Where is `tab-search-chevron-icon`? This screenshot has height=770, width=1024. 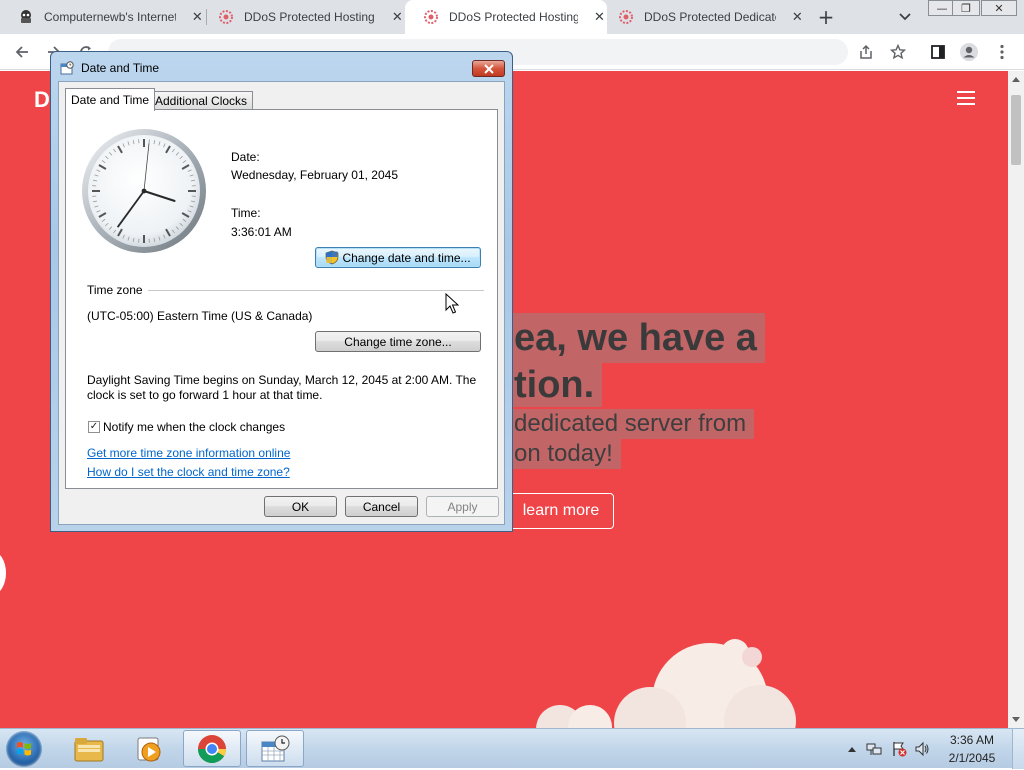
tab-search-chevron-icon is located at coordinates (905, 17).